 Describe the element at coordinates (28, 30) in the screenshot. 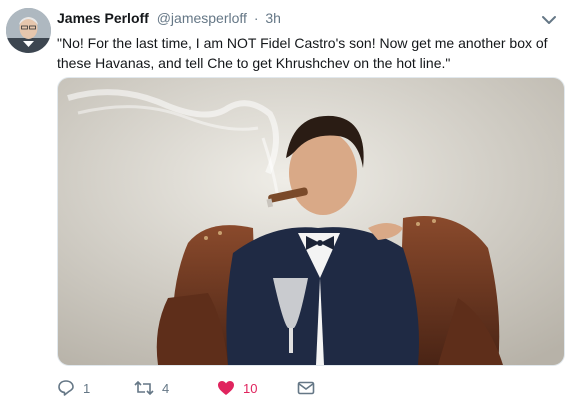

I see `avatar` at that location.